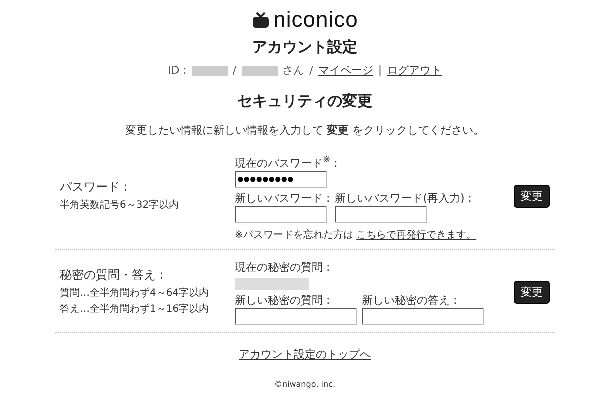  Describe the element at coordinates (305, 384) in the screenshot. I see `copyright: ©niwango, inc.` at that location.